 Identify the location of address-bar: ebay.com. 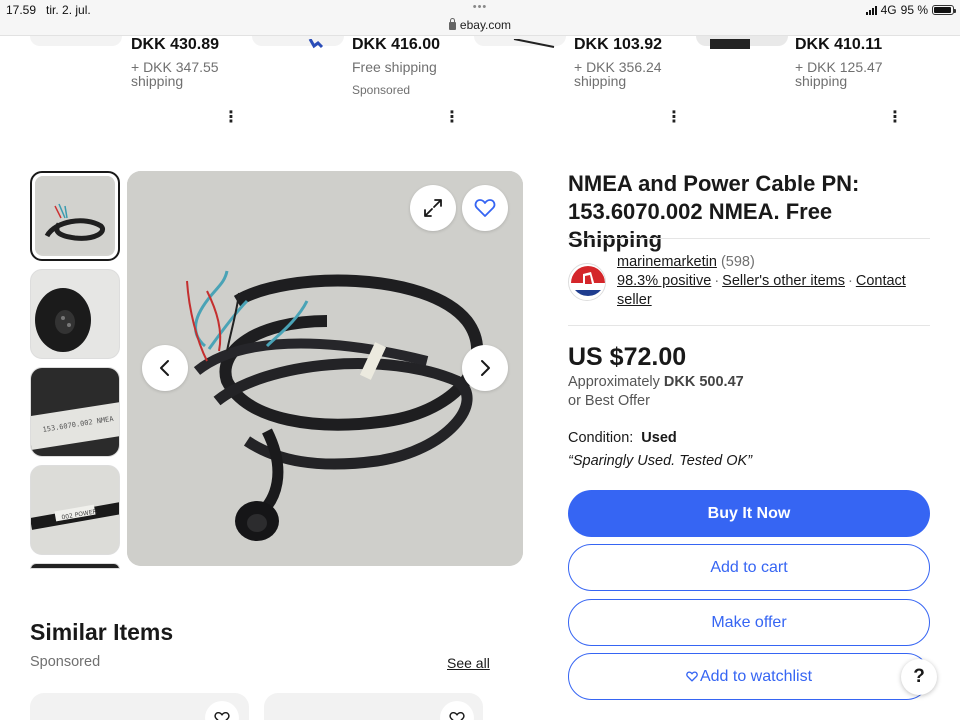
(480, 25).